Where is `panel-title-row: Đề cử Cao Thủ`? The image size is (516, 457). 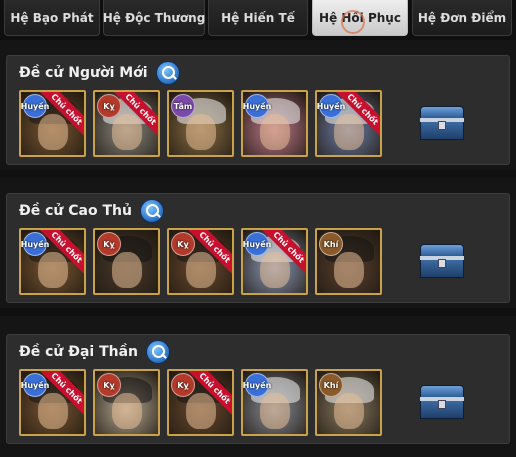
panel-title-row: Đề cử Cao Thủ is located at coordinates (91, 211).